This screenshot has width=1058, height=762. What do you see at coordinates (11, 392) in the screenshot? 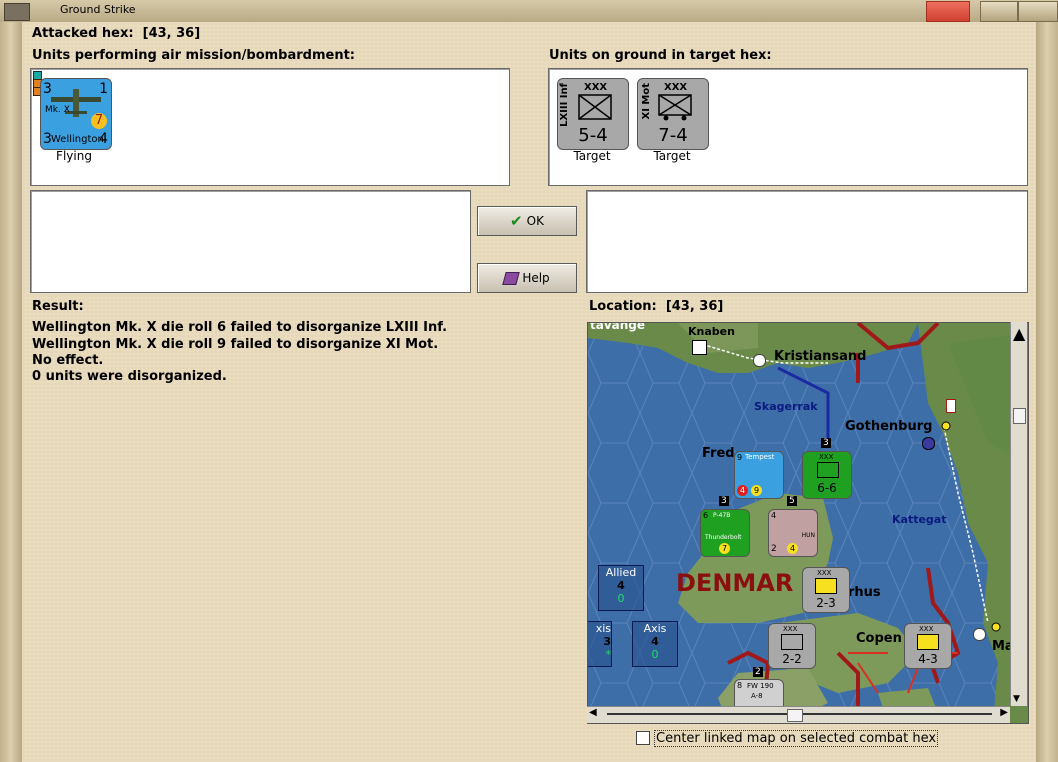
I see `window-frame-left` at bounding box center [11, 392].